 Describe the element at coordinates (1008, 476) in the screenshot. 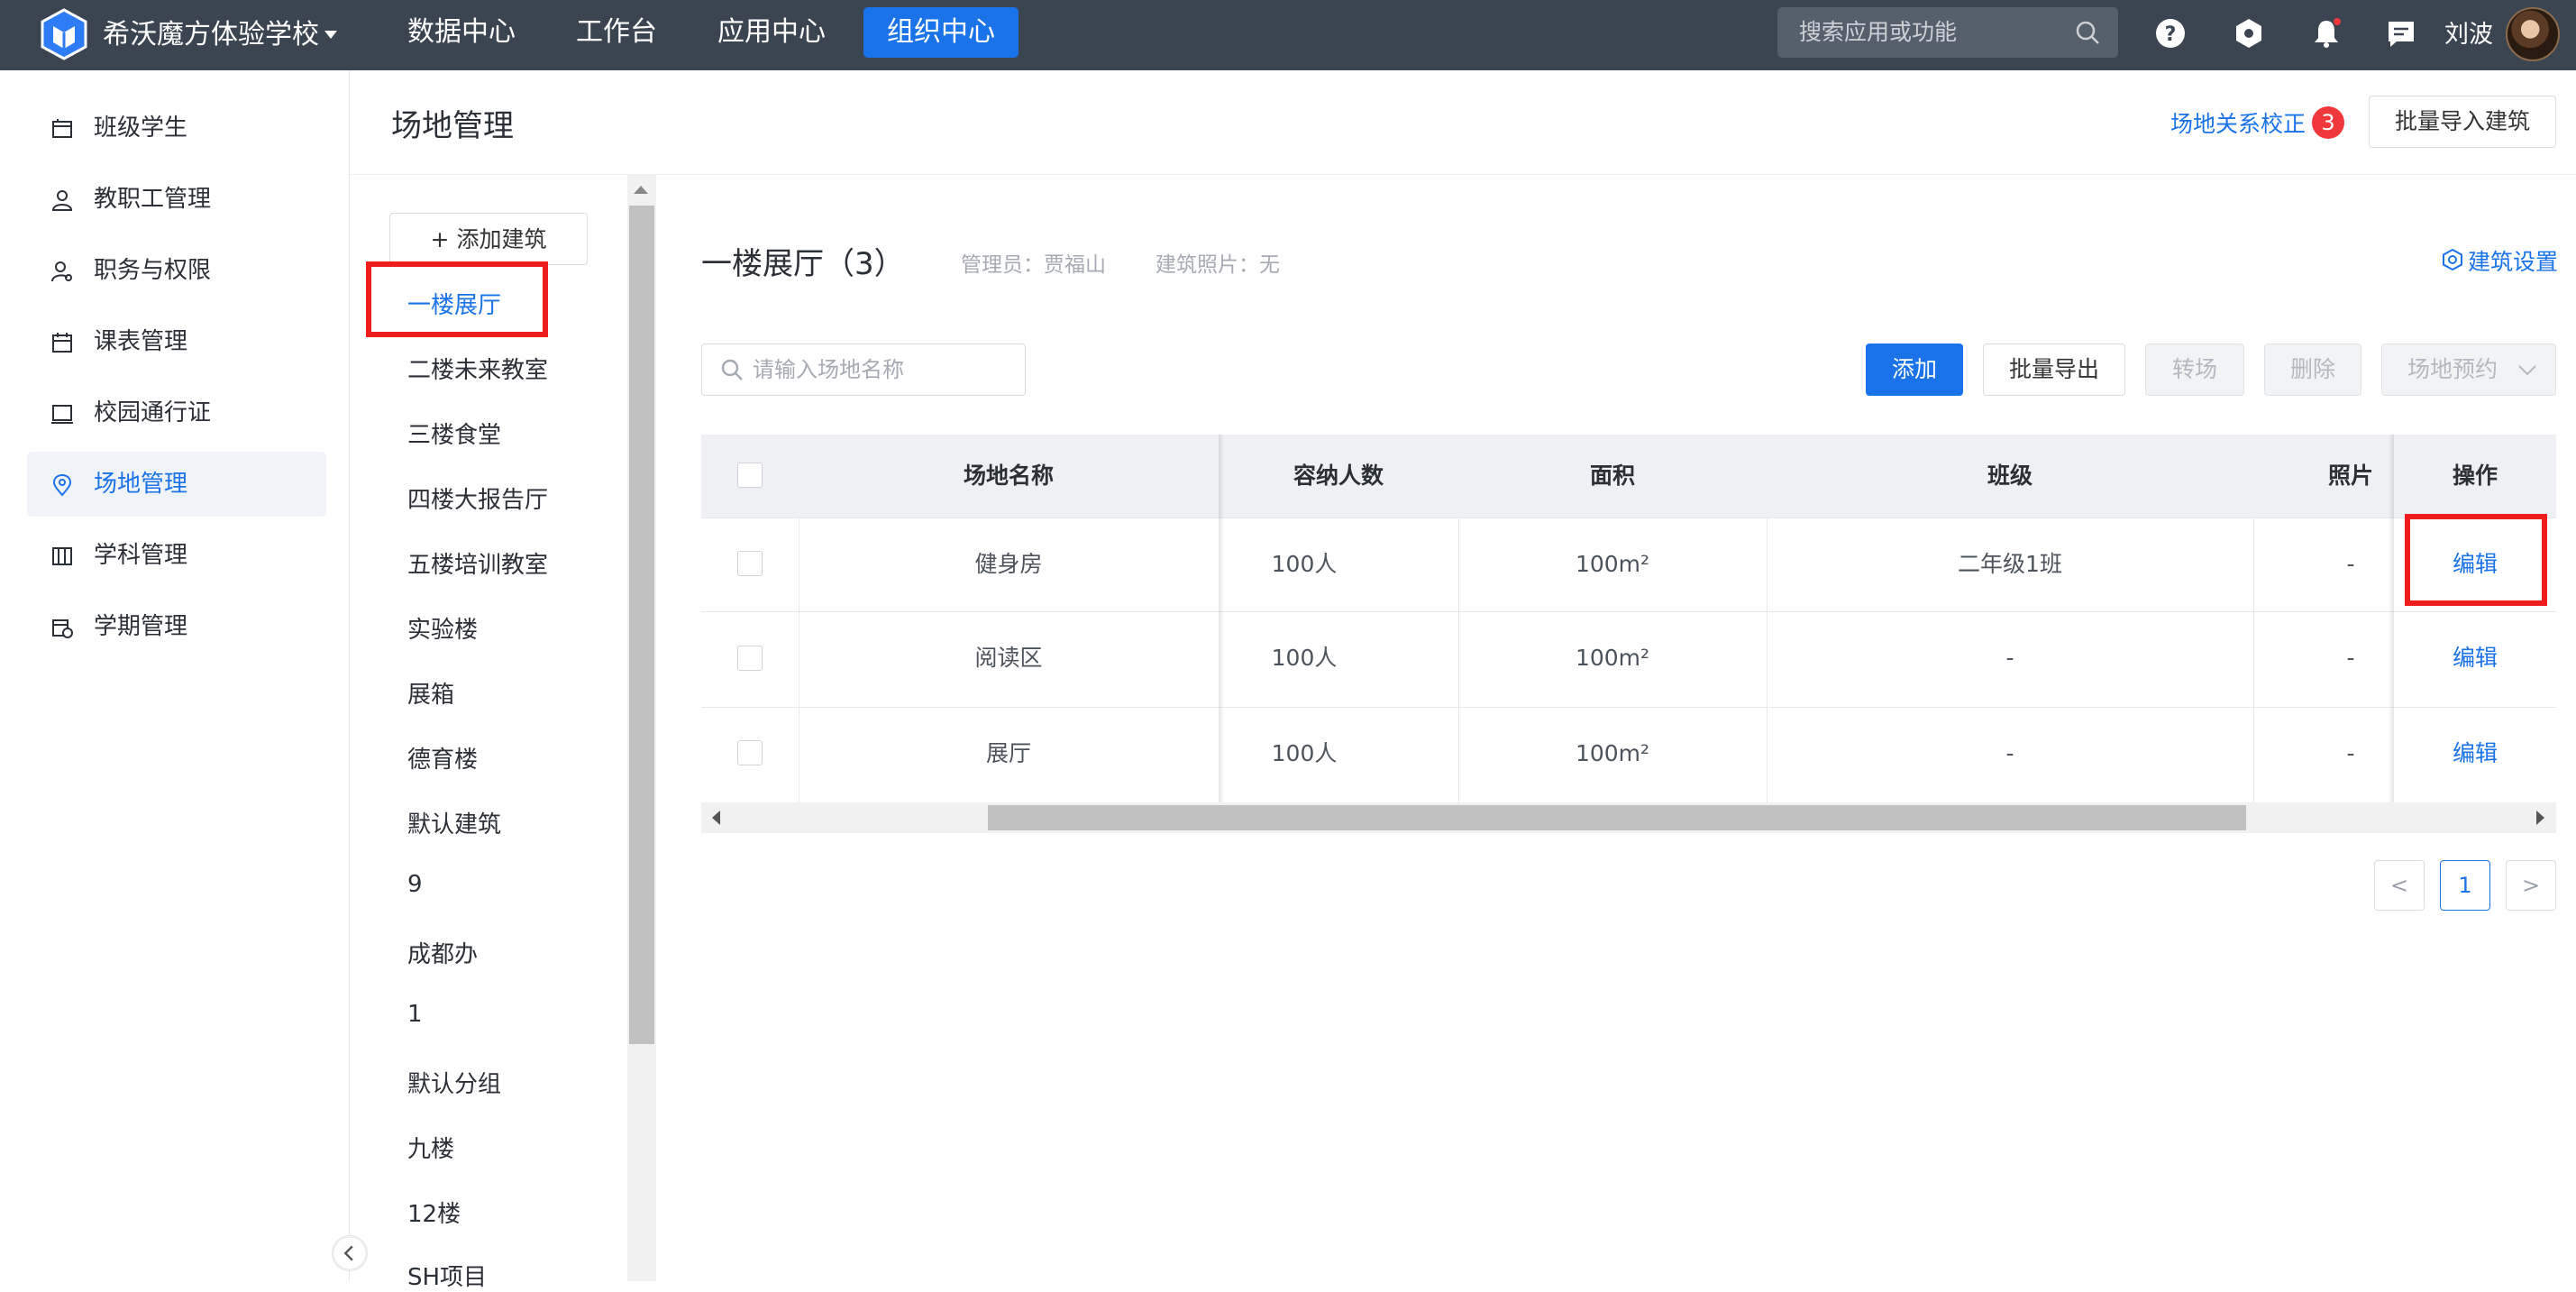

I see `column-header-name: 场地名称` at that location.